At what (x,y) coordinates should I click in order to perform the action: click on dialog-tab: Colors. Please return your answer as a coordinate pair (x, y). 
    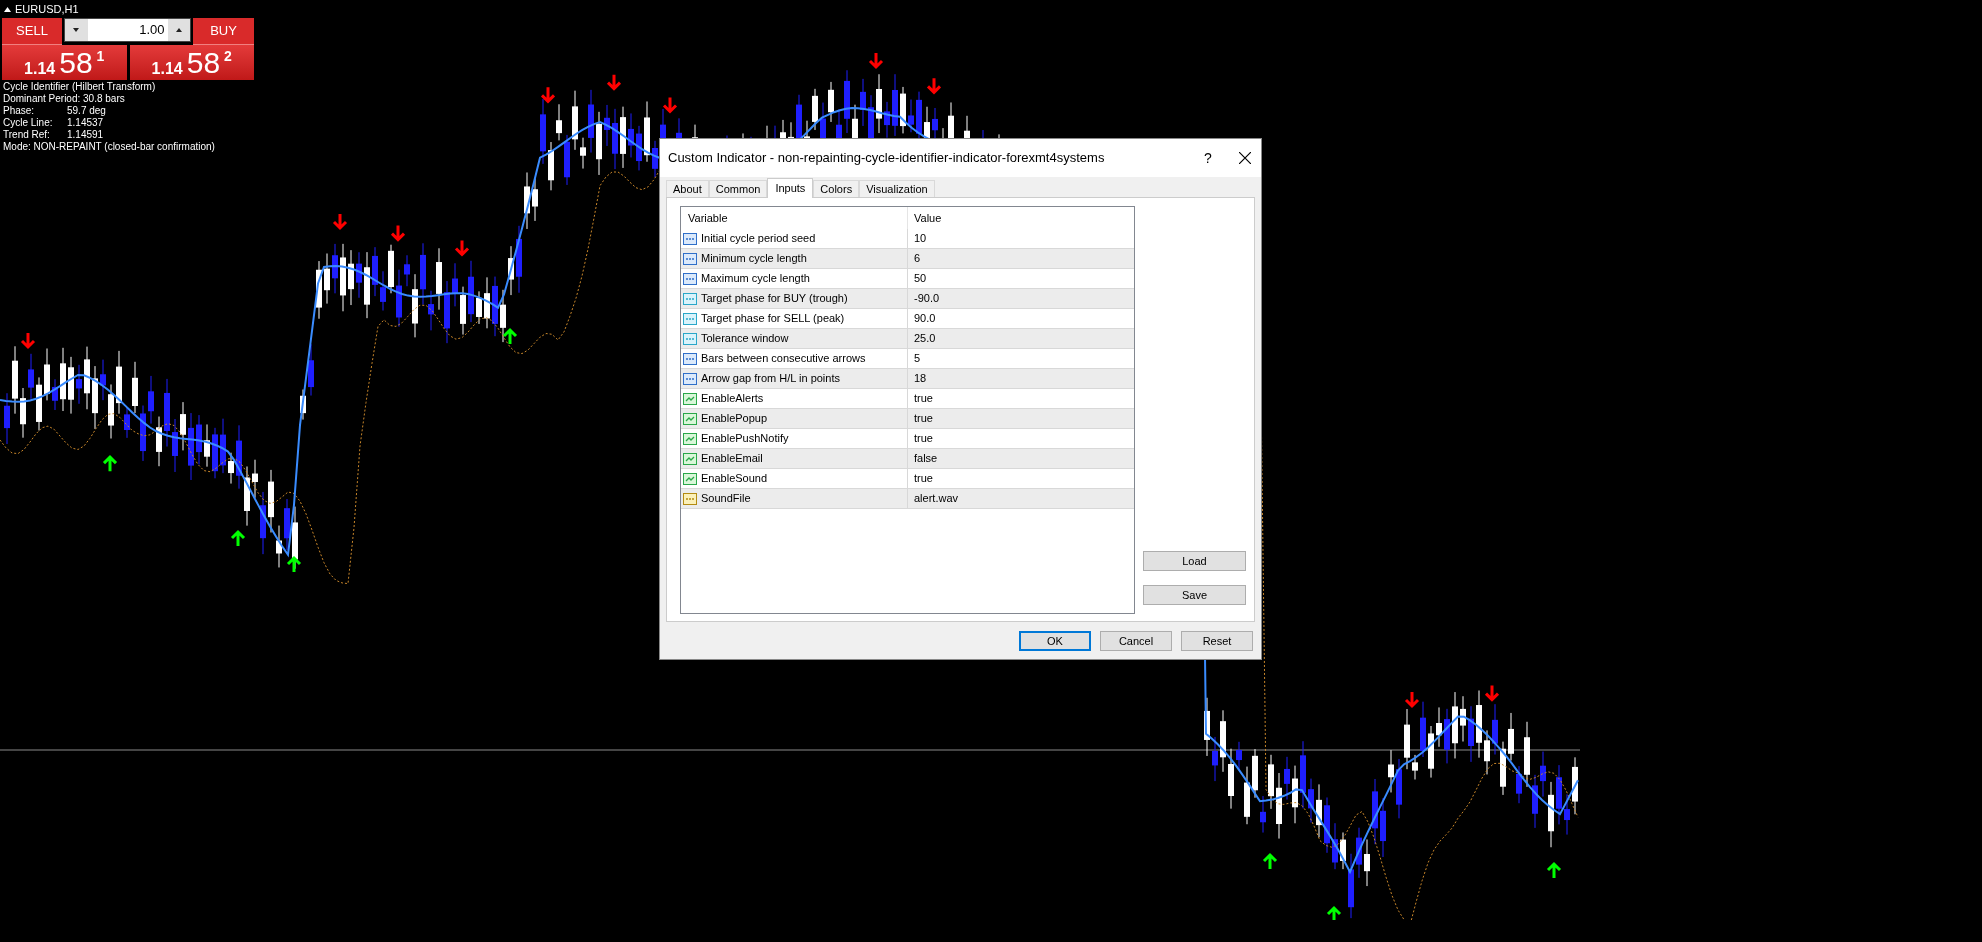
    Looking at the image, I should click on (836, 188).